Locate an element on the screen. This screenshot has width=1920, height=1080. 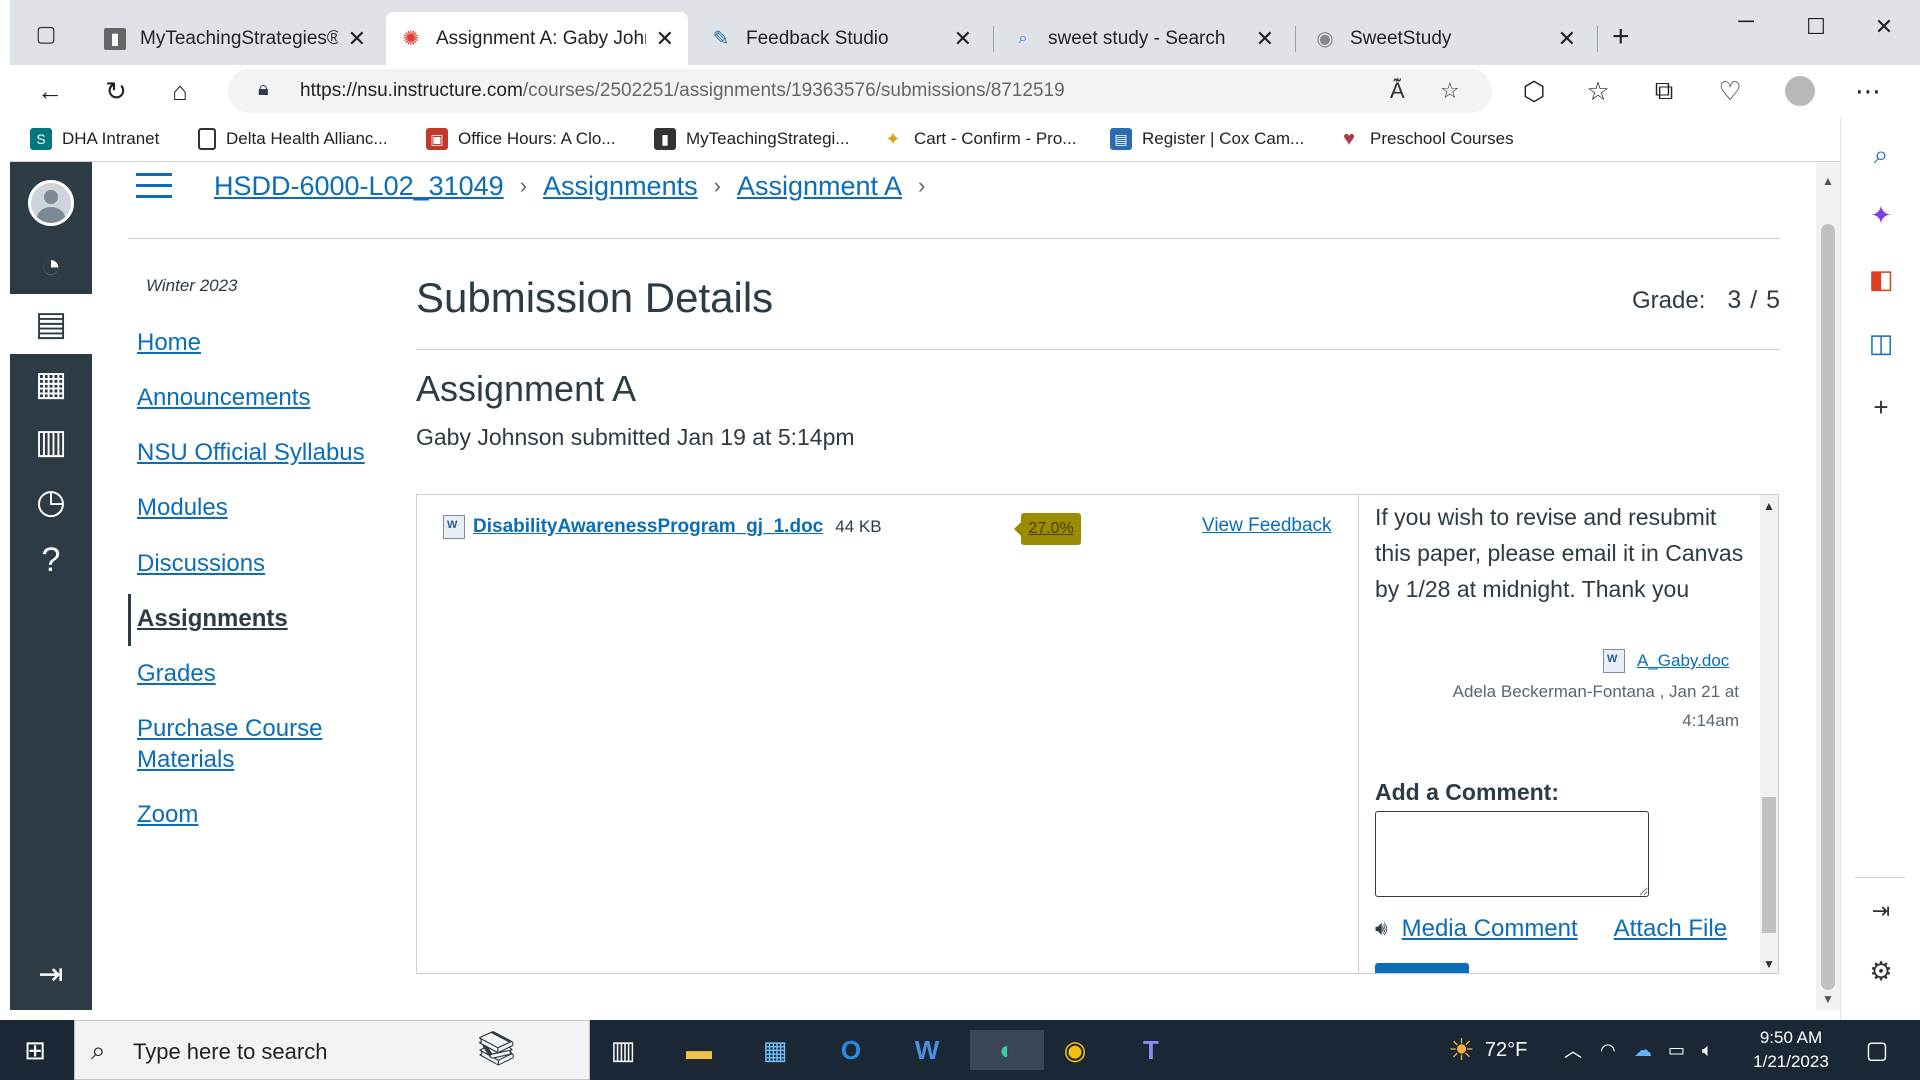
course-nav-assignments: Assignments is located at coordinates (212, 618).